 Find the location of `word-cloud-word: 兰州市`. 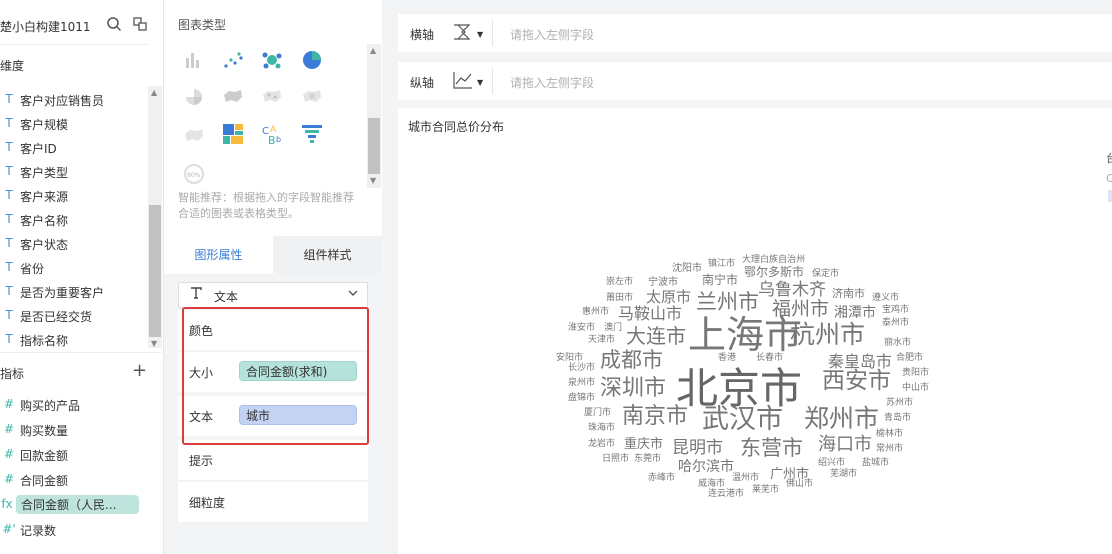

word-cloud-word: 兰州市 is located at coordinates (727, 302).